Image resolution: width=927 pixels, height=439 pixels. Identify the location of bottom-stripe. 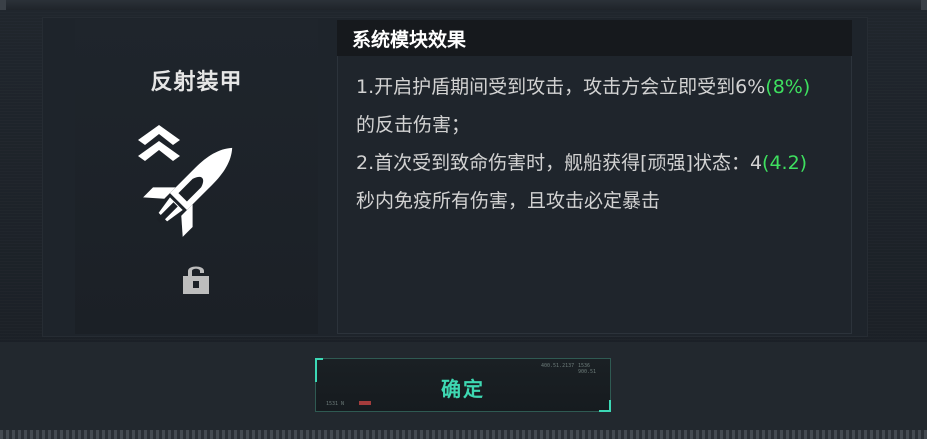
(463, 434).